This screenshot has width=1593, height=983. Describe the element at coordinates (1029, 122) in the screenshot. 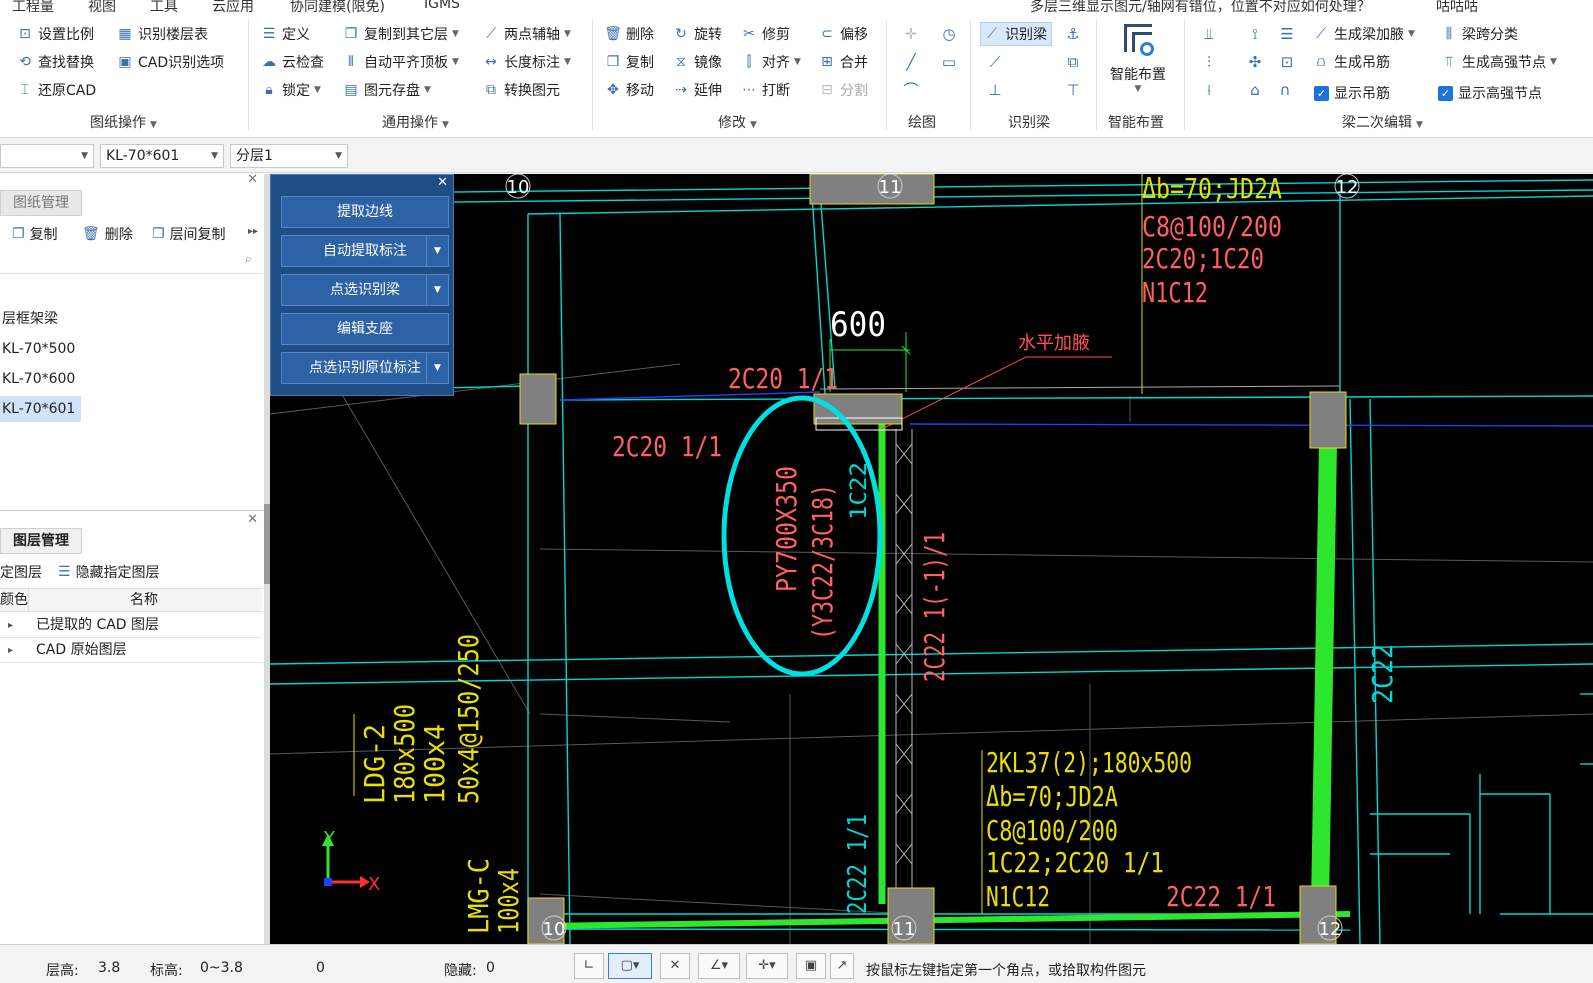

I see `group-label-recognize-beam: 识别梁` at that location.